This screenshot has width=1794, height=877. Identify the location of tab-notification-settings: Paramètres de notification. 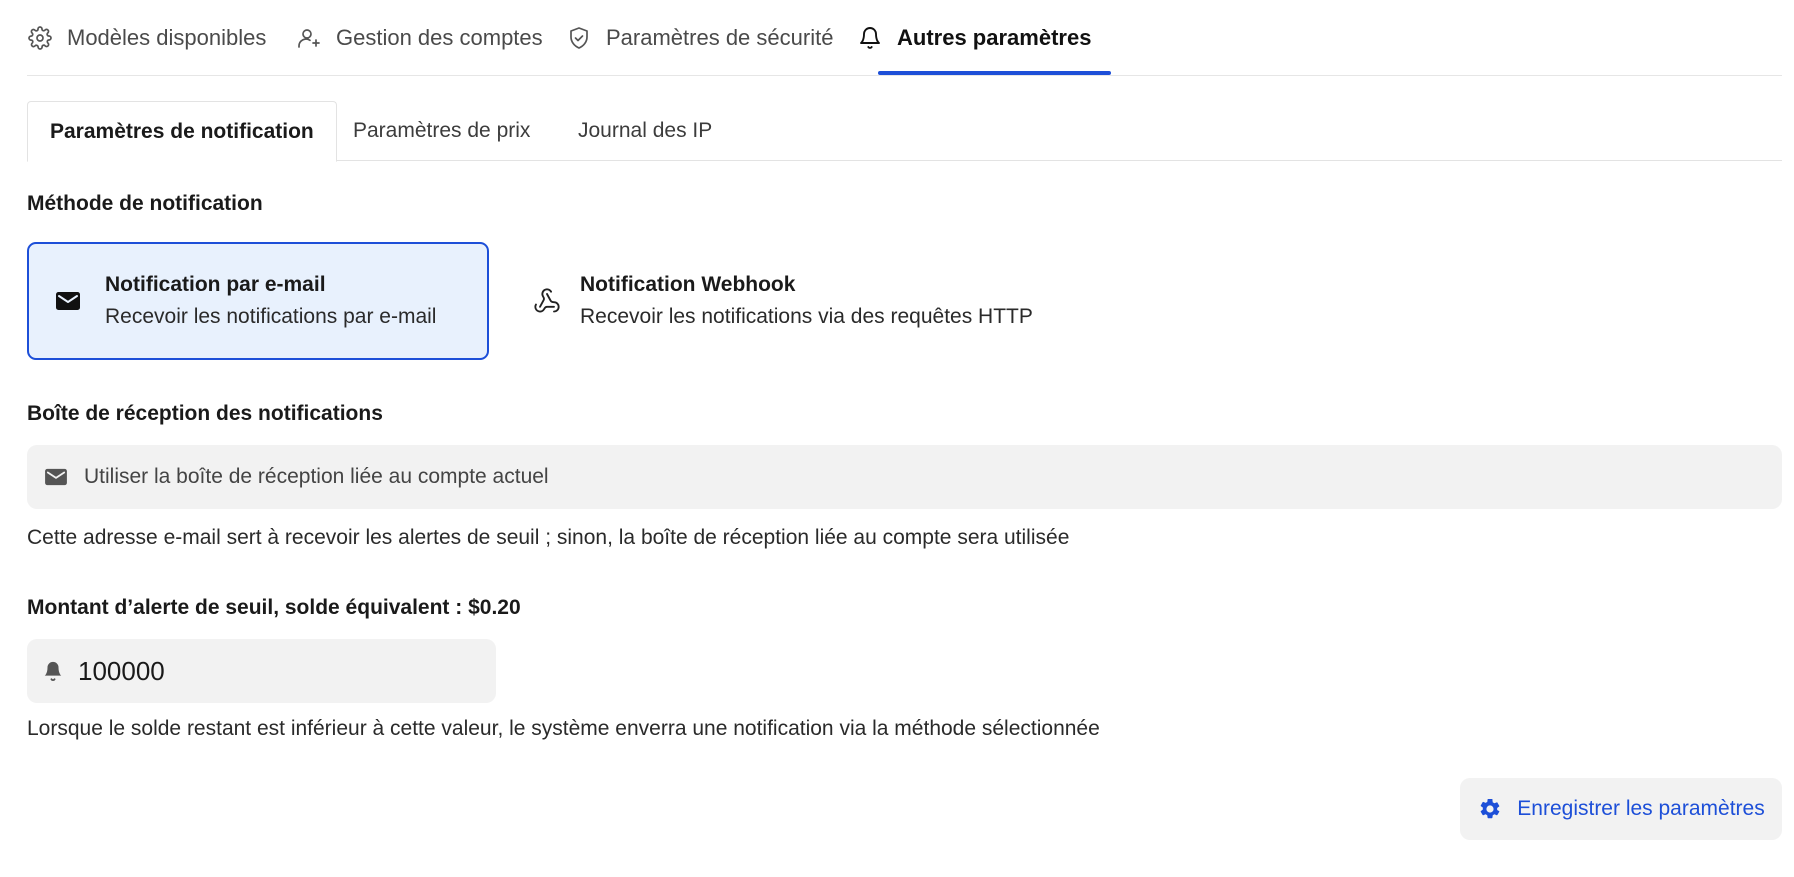
(182, 131).